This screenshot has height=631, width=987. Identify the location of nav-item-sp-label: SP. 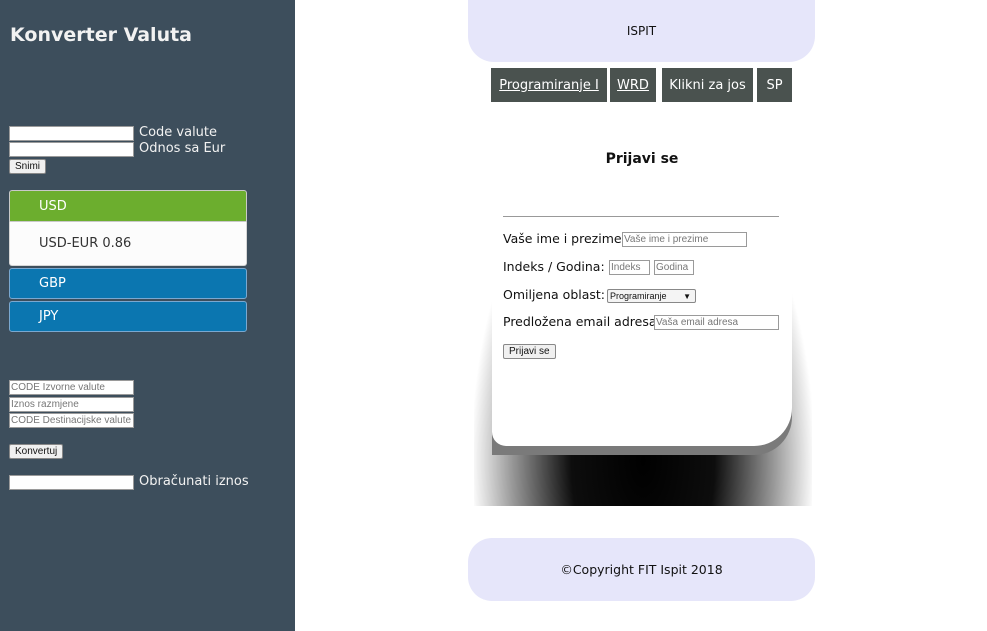
(774, 85).